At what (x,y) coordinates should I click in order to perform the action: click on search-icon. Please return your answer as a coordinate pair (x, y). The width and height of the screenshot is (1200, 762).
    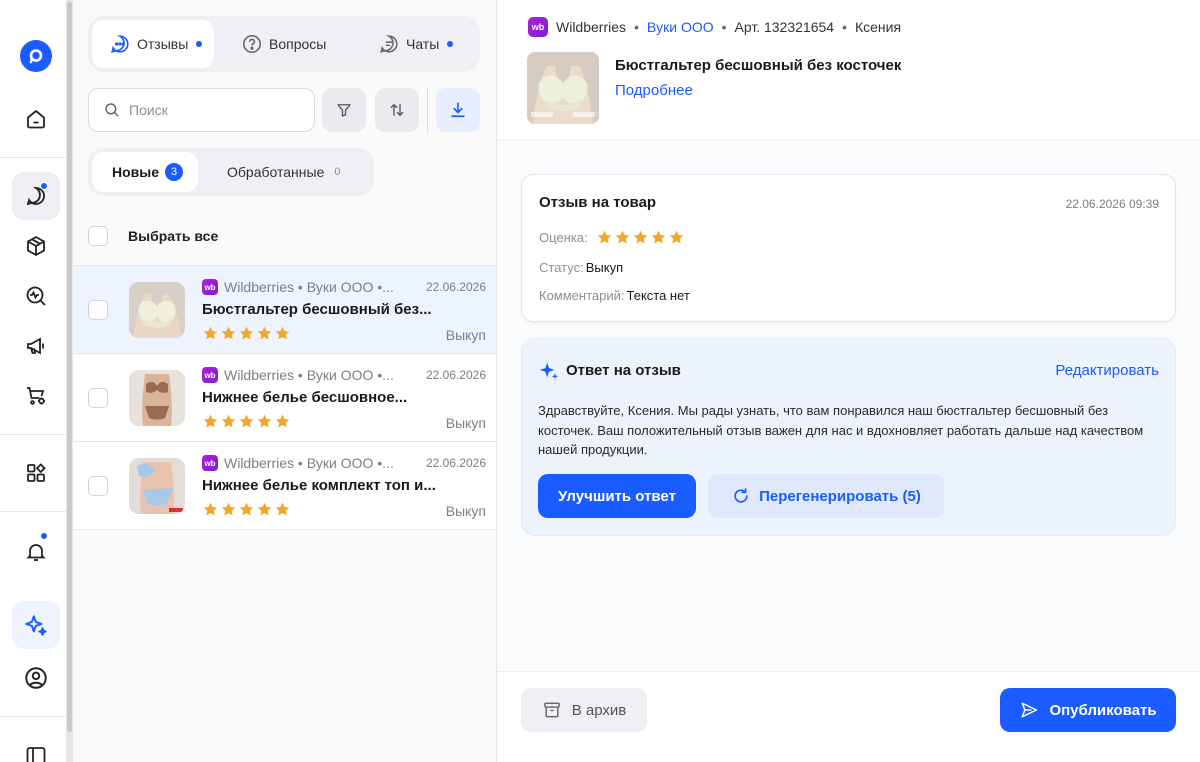
    Looking at the image, I should click on (112, 110).